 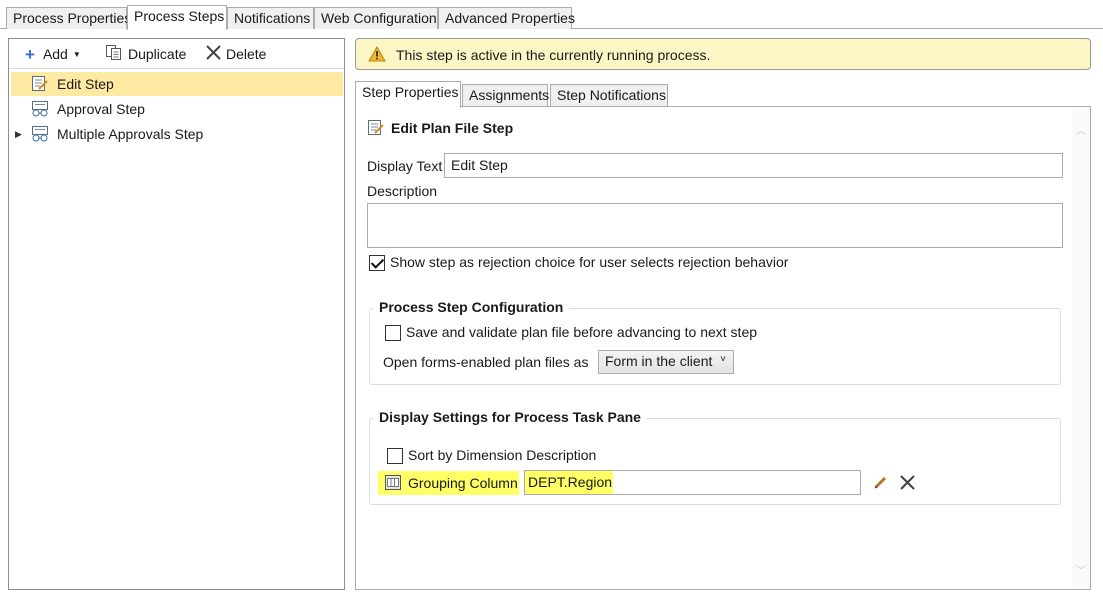 I want to click on open-forms-dropdown: Form in the client ˅, so click(x=666, y=362).